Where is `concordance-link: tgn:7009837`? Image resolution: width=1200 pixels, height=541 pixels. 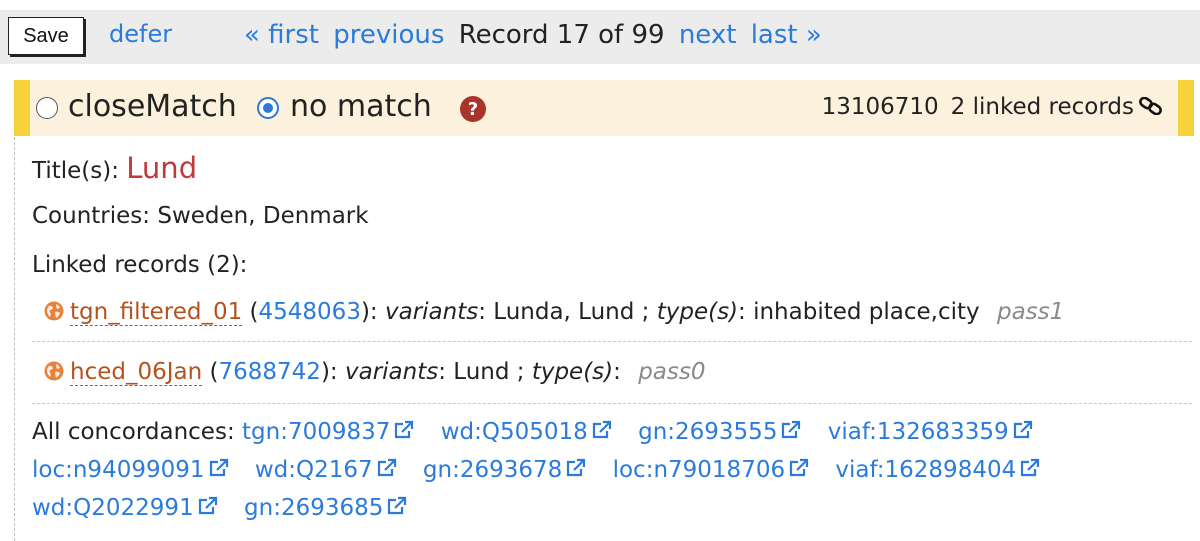 concordance-link: tgn:7009837 is located at coordinates (328, 432).